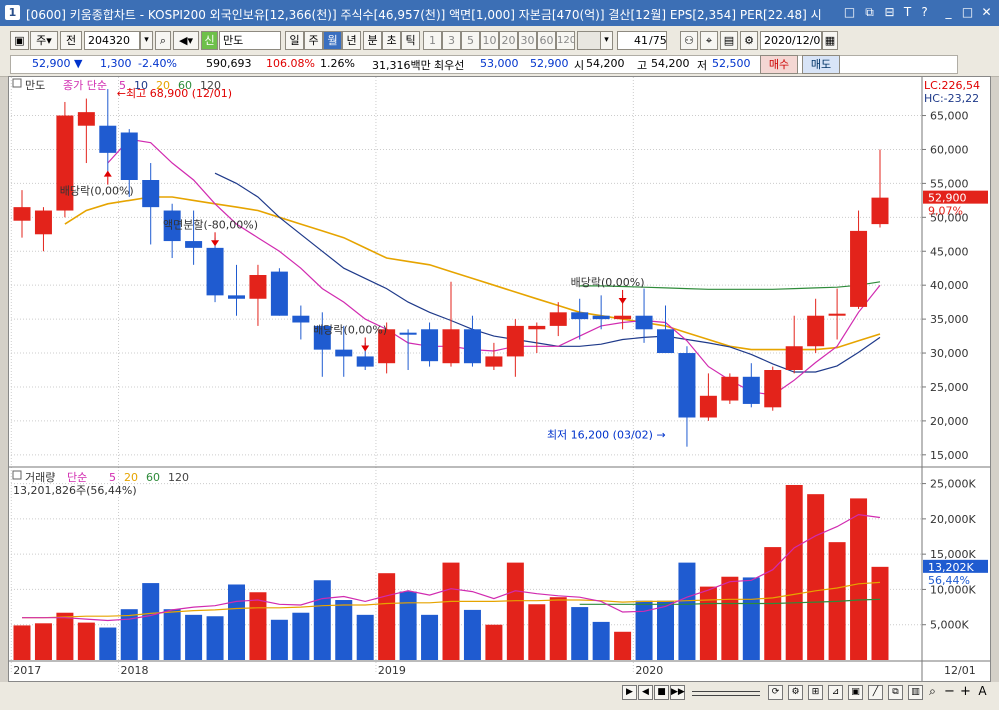 This screenshot has width=999, height=710. I want to click on config-icon: ⚙, so click(795, 692).